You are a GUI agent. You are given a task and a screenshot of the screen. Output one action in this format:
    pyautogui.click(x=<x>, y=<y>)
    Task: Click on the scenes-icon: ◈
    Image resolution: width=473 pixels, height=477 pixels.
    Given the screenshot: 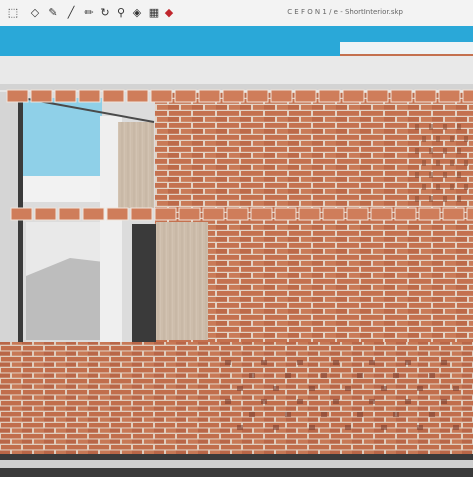 What is the action you would take?
    pyautogui.click(x=137, y=13)
    